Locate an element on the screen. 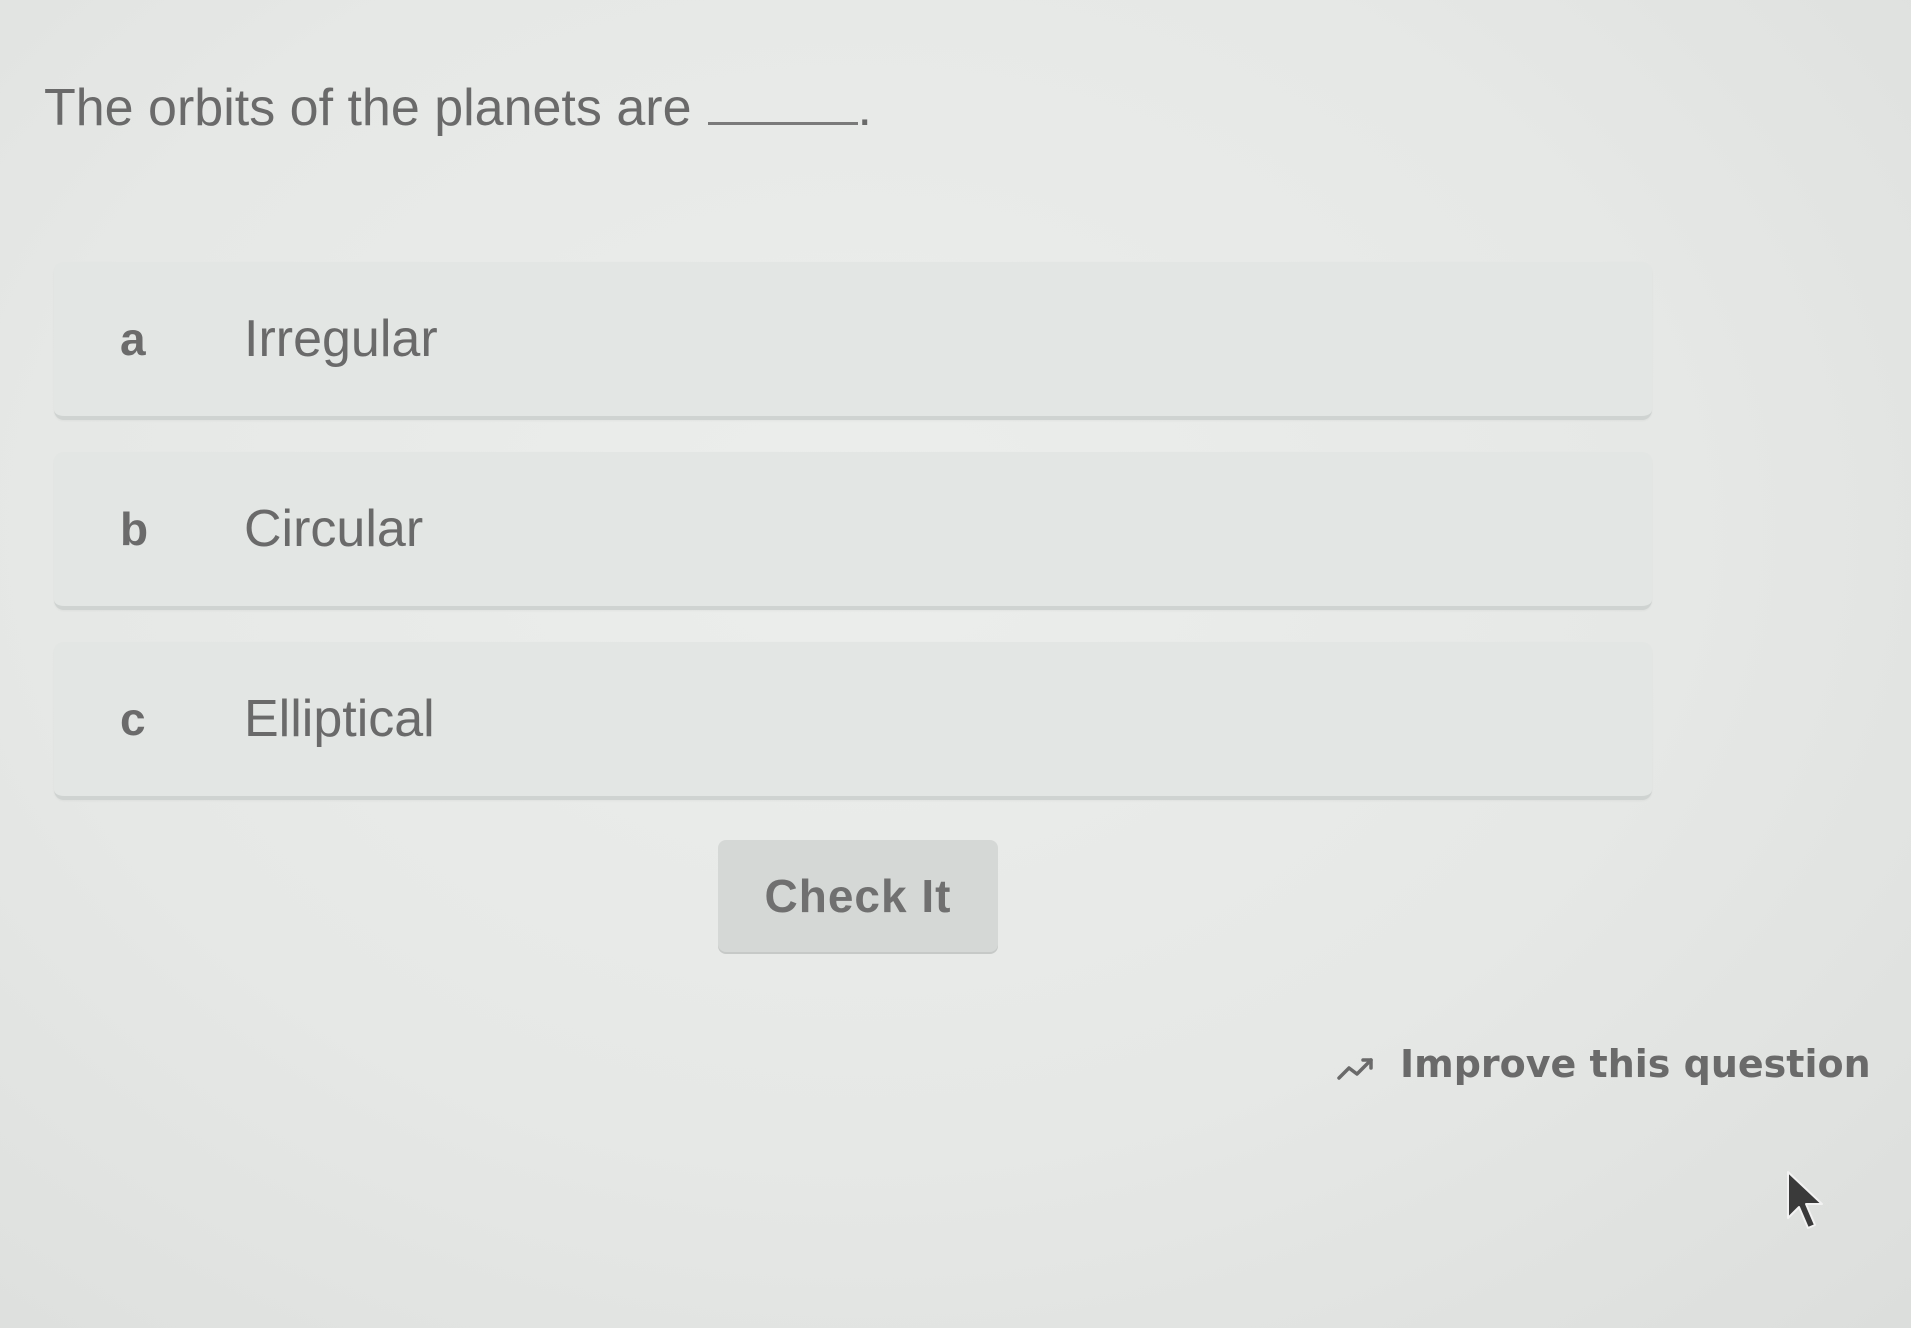 The height and width of the screenshot is (1328, 1911). trending-line-icon is located at coordinates (1359, 1064).